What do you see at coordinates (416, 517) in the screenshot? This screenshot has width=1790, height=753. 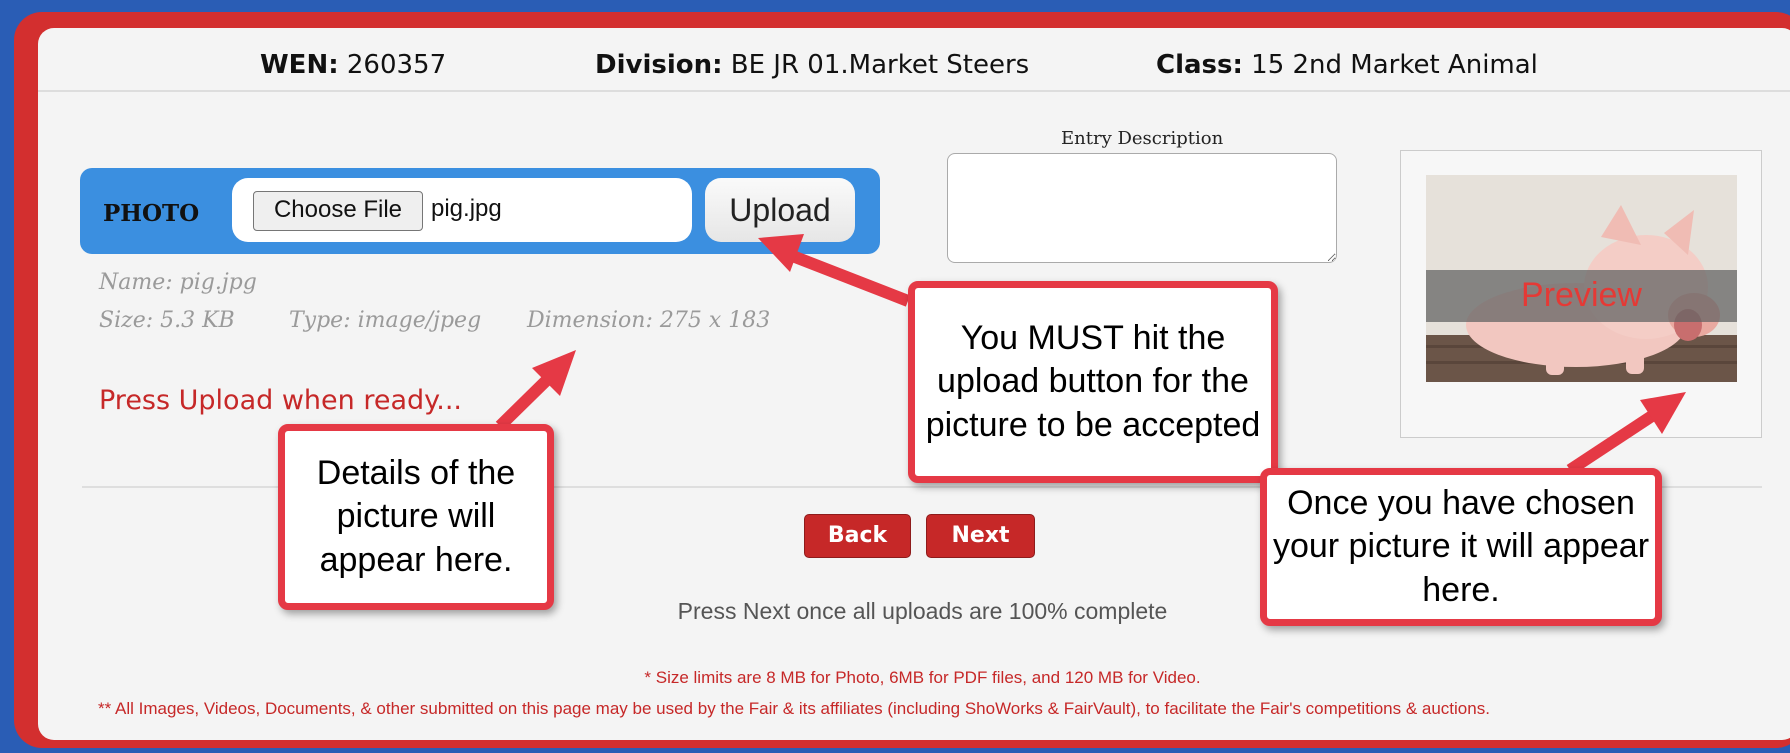 I see `details-callout: Details of the picture will appear here.` at bounding box center [416, 517].